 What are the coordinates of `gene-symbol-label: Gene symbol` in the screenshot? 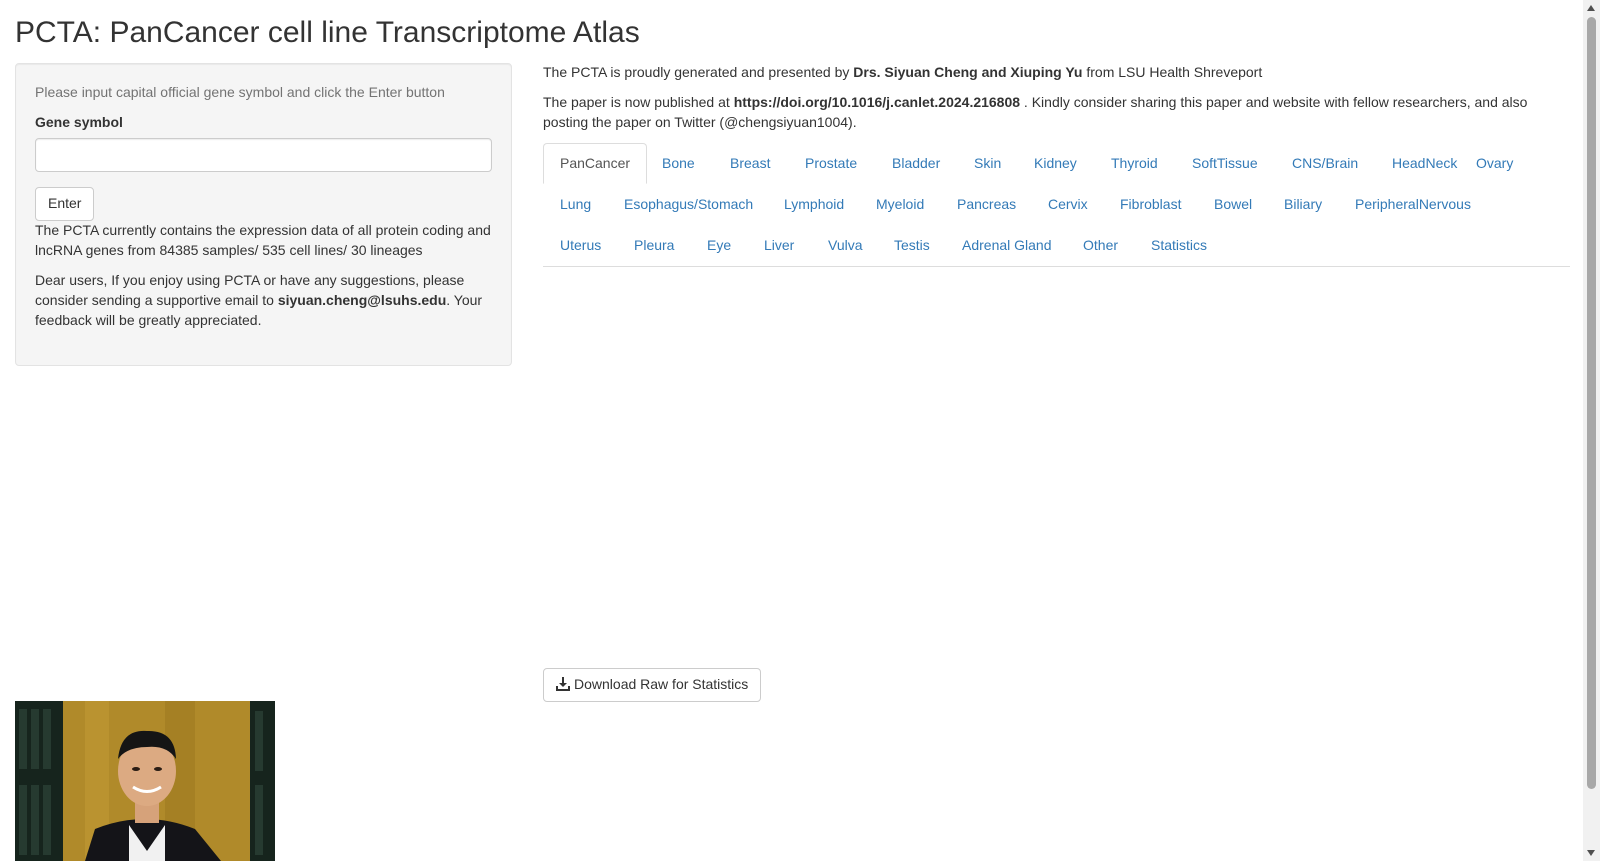 It's located at (79, 121).